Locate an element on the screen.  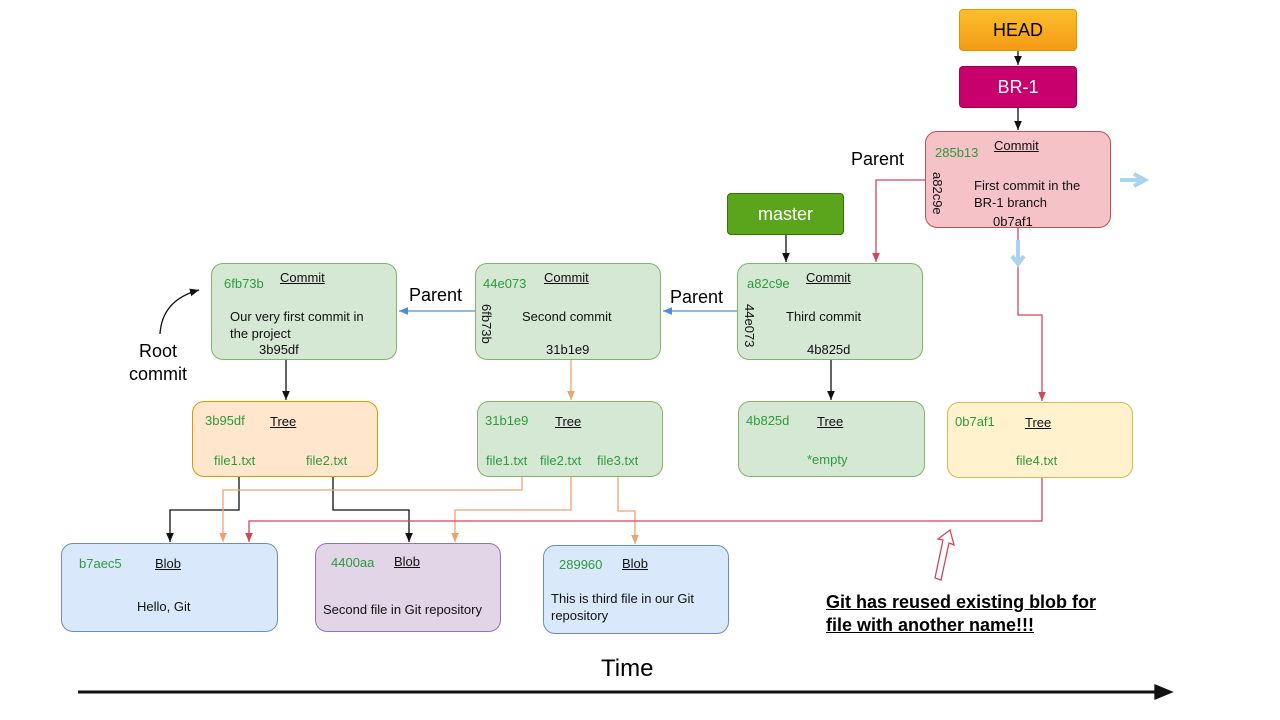
edge-br1commit-parent is located at coordinates (898, 220).